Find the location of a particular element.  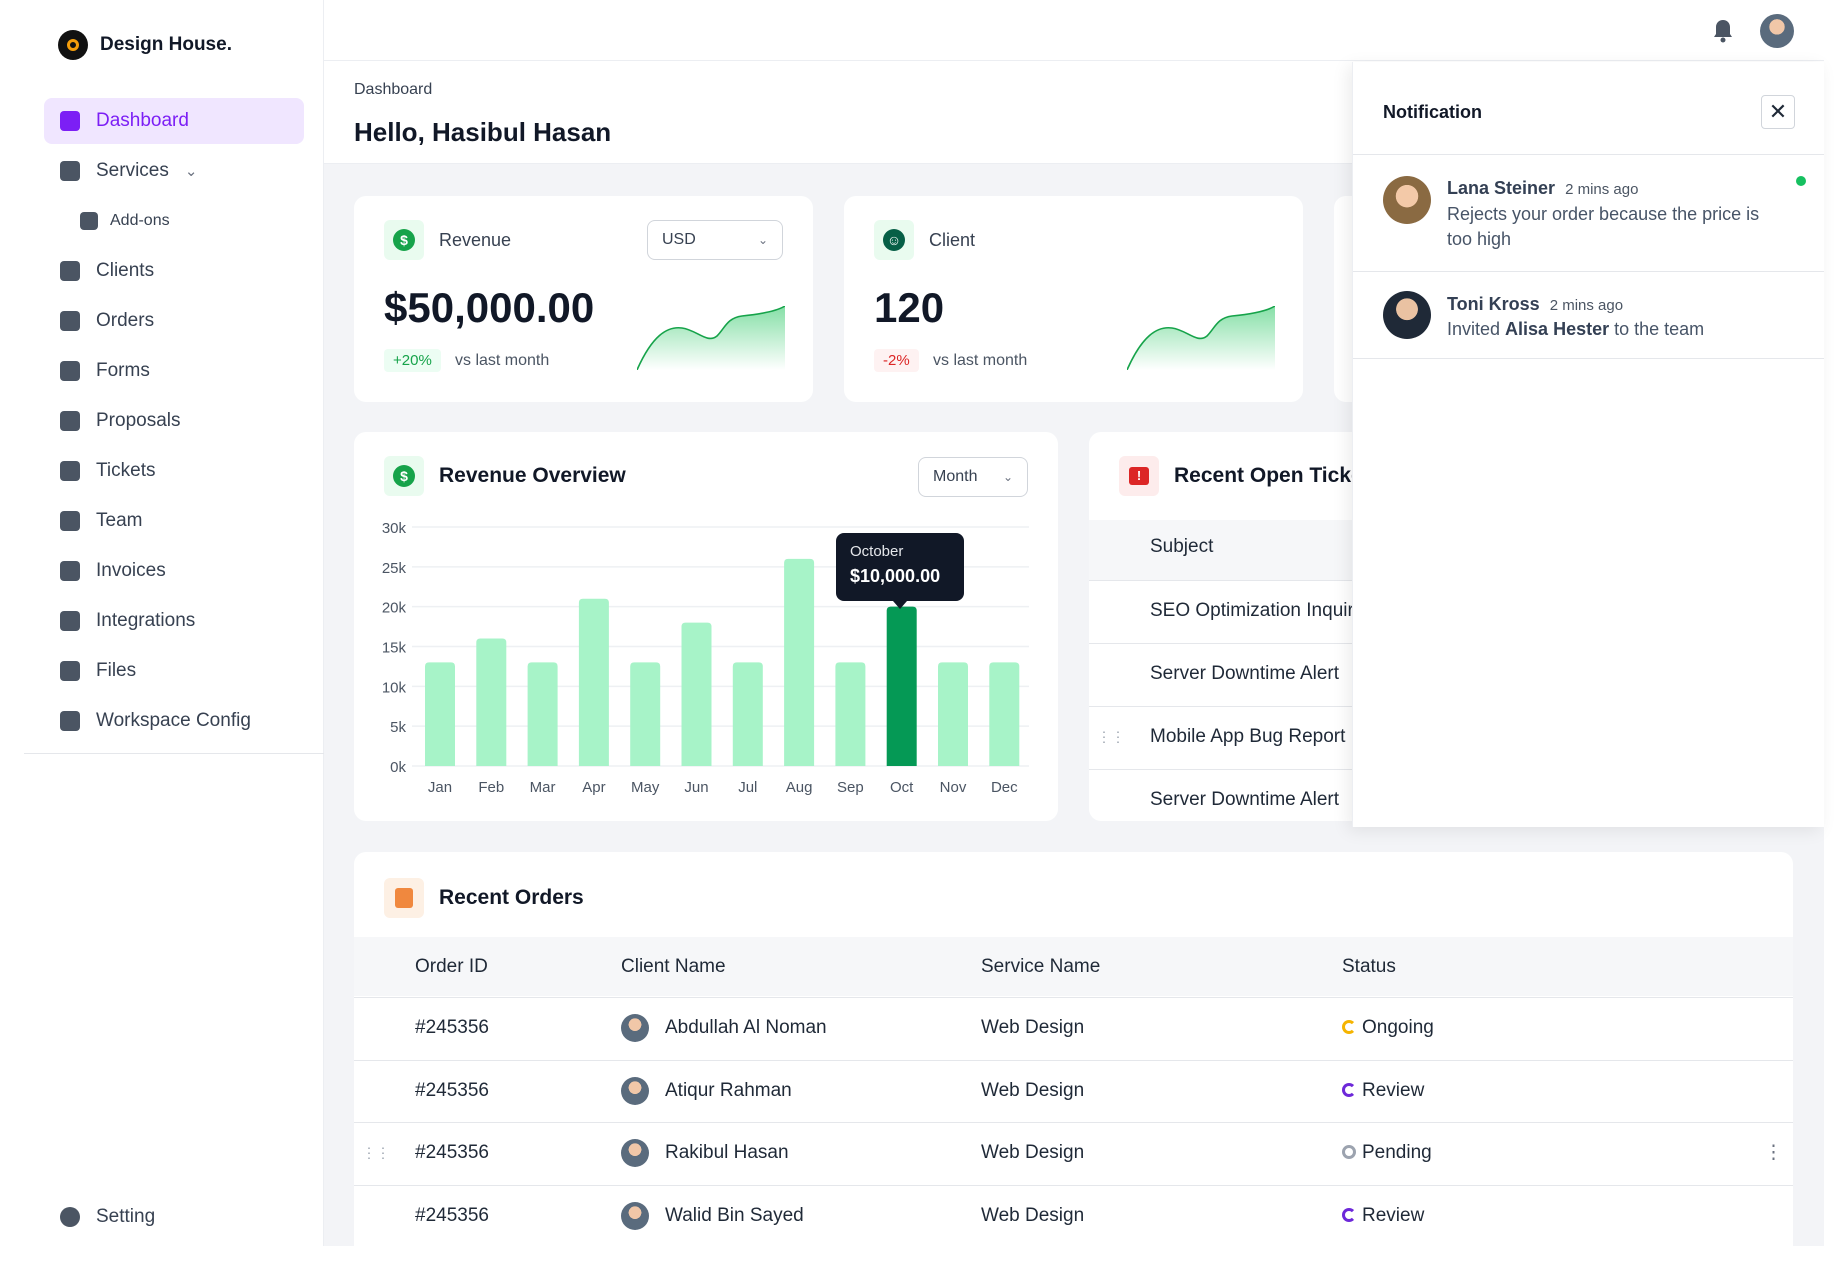

sidebar-item-label: Proposals is located at coordinates (138, 420).